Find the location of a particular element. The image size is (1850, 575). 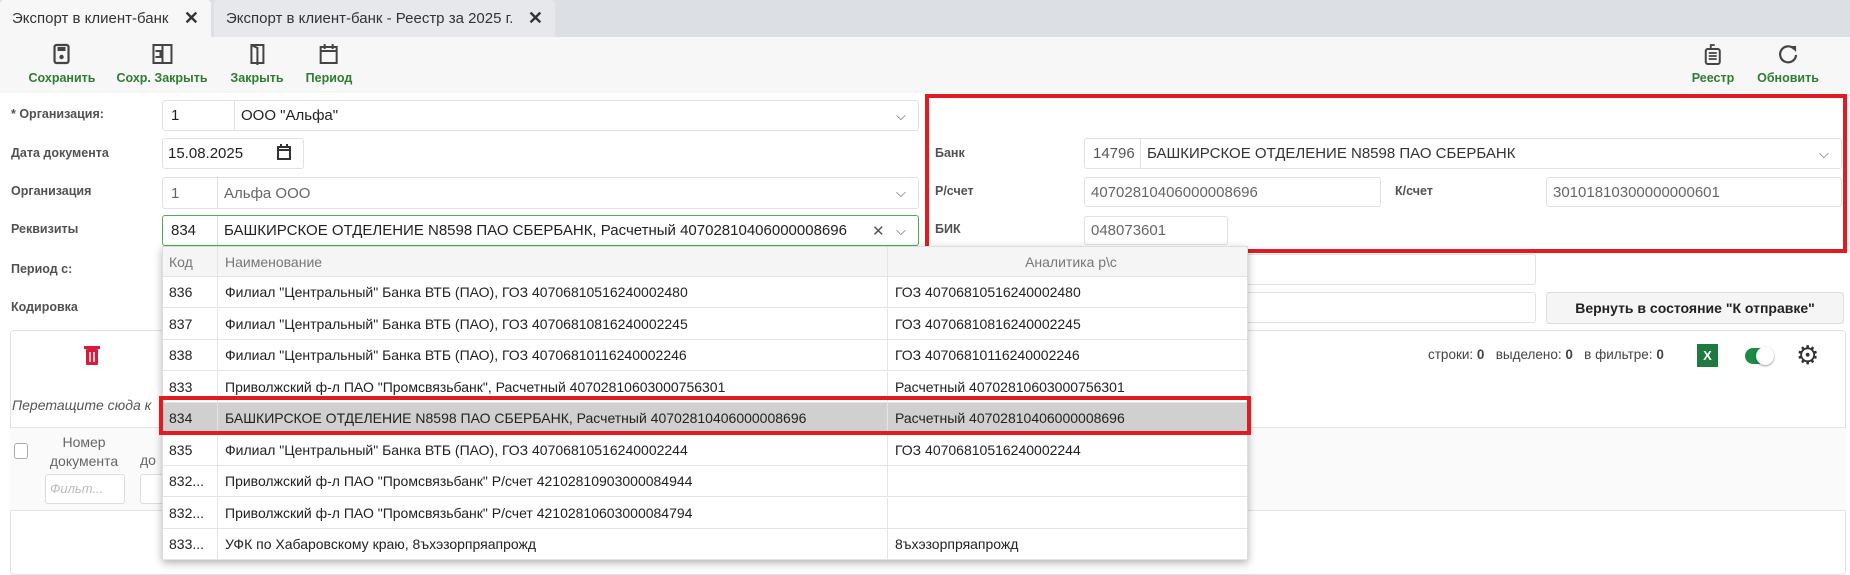

registry-icon is located at coordinates (1712, 54).